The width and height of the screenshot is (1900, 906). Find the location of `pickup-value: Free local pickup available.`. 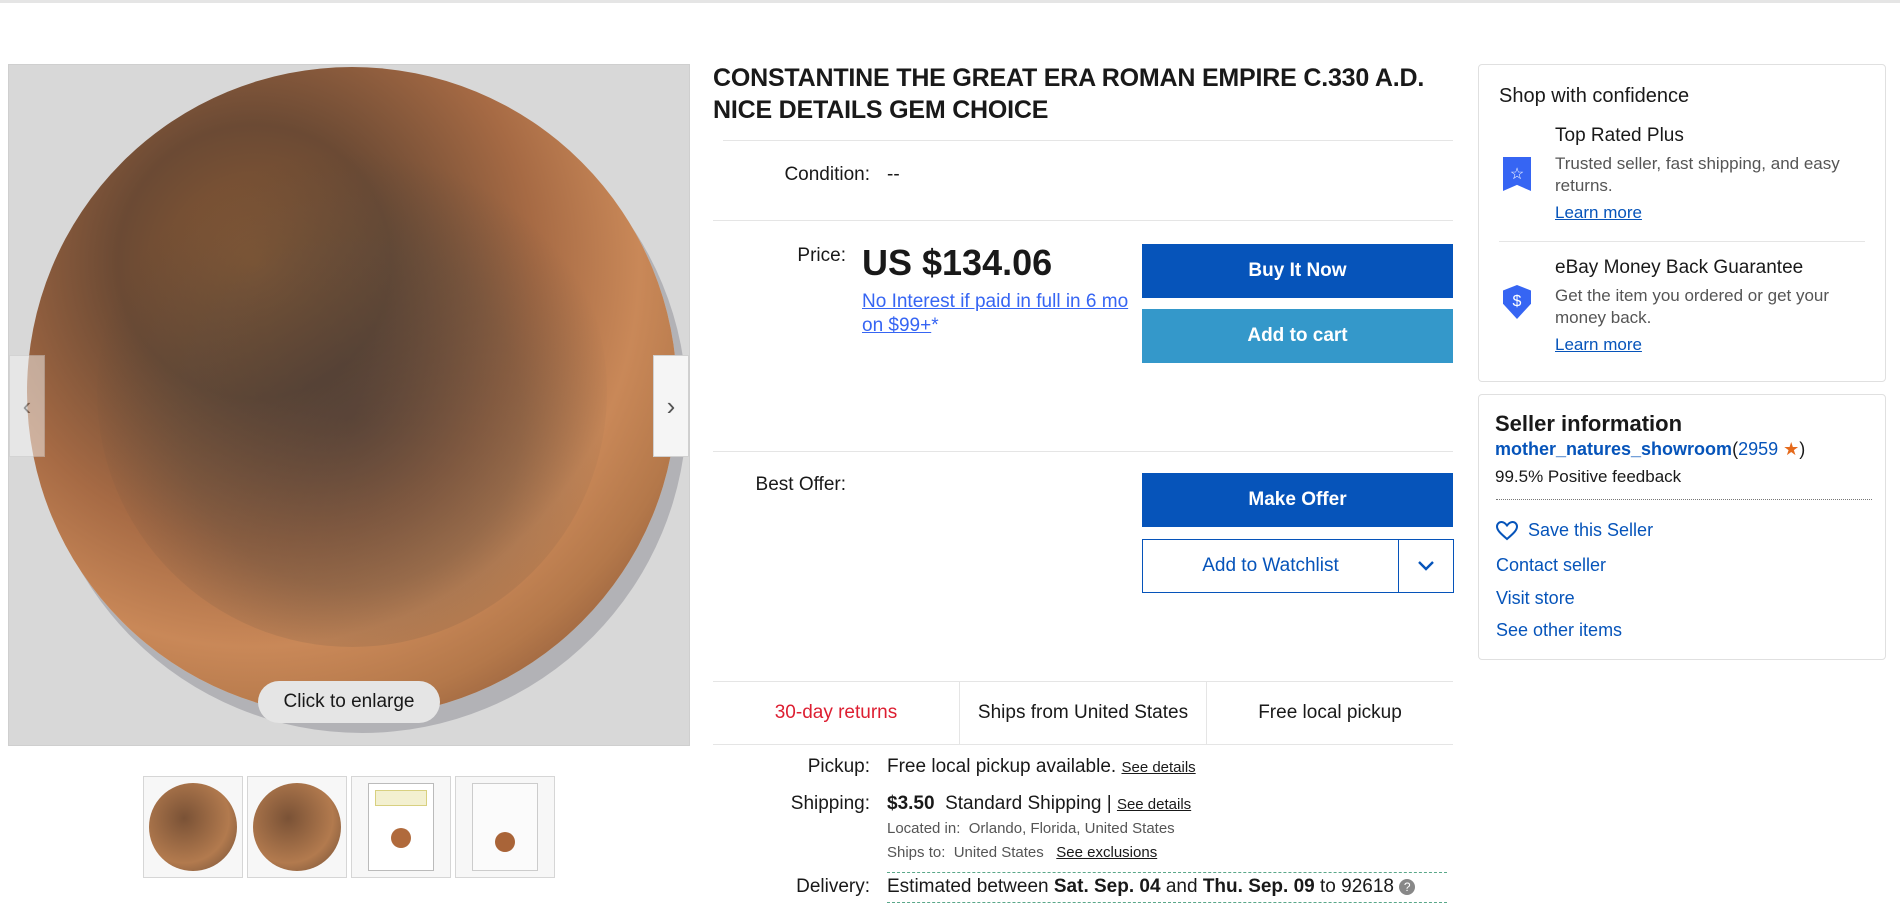

pickup-value: Free local pickup available. is located at coordinates (1002, 766).